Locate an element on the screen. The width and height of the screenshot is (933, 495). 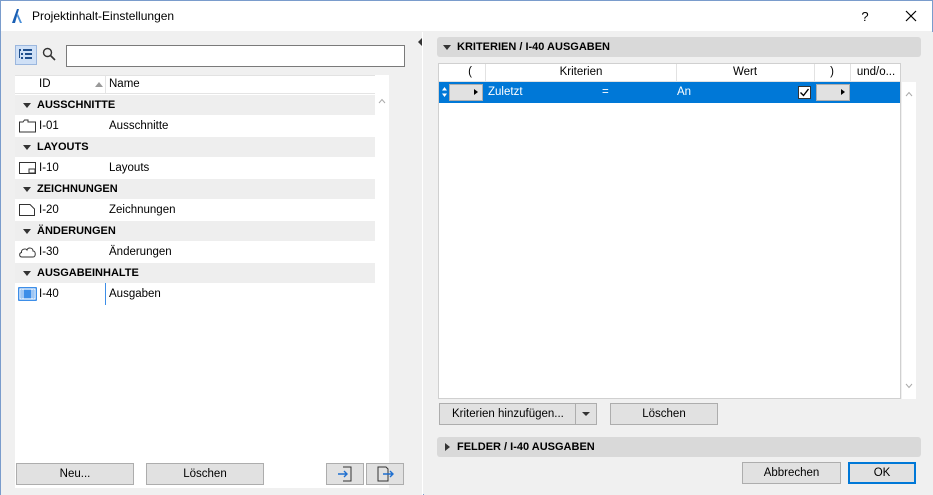
list-scrollbar is located at coordinates (382, 281).